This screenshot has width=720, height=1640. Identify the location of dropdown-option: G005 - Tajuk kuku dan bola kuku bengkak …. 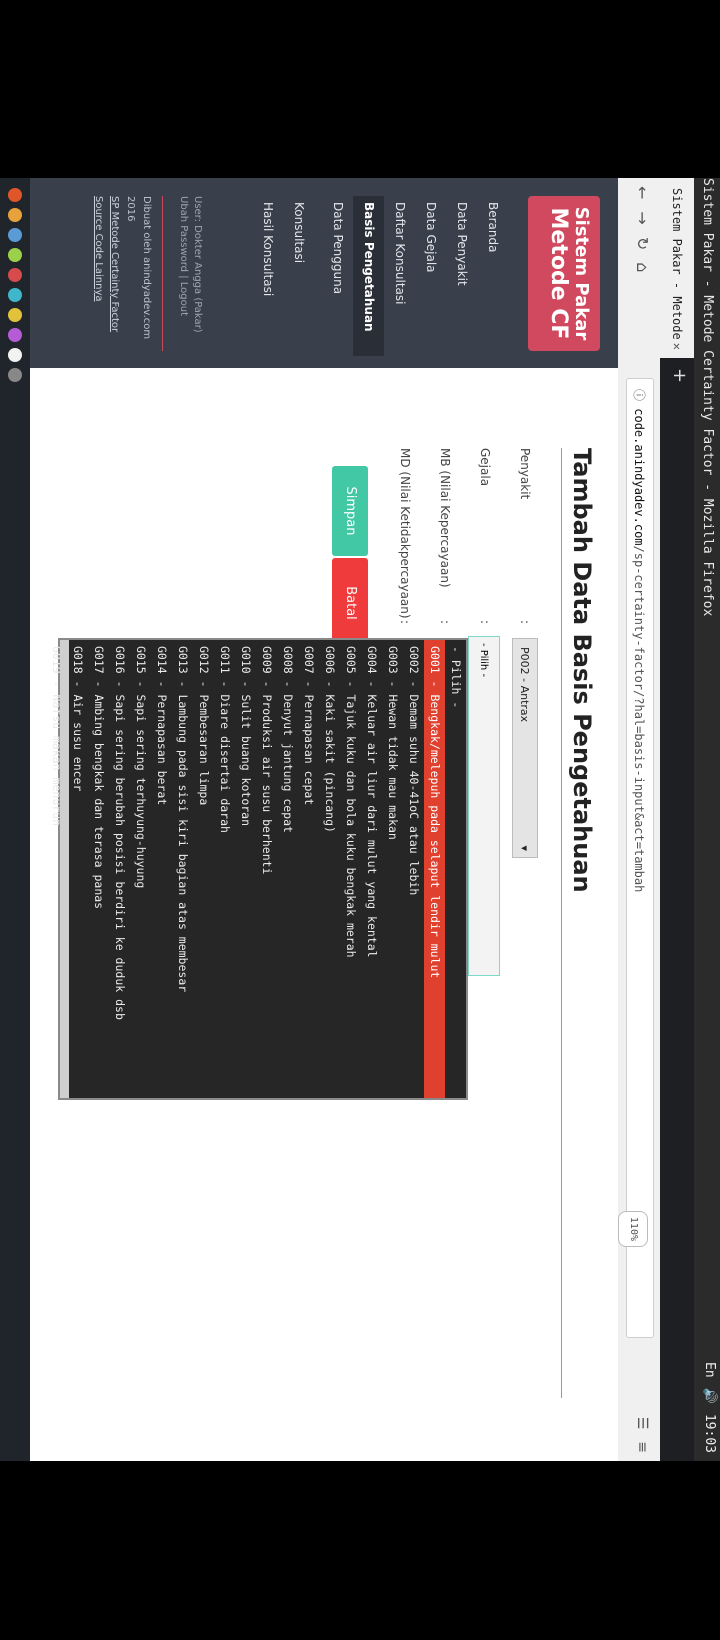
(350, 869).